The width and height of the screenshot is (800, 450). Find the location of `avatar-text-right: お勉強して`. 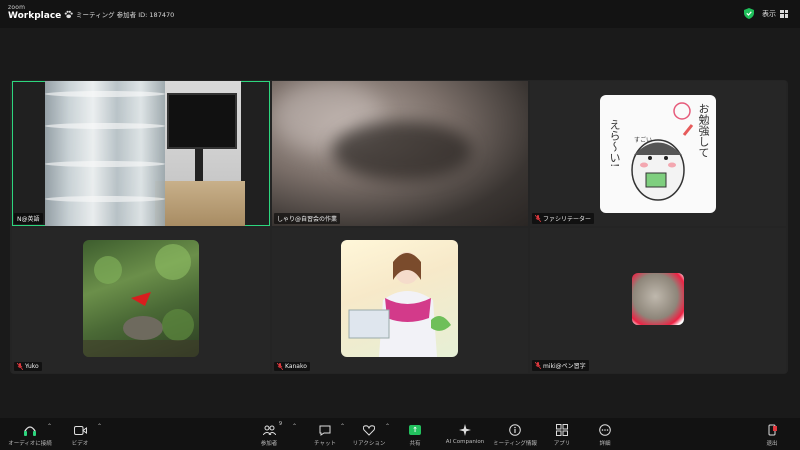

avatar-text-right: お勉強して is located at coordinates (703, 130).